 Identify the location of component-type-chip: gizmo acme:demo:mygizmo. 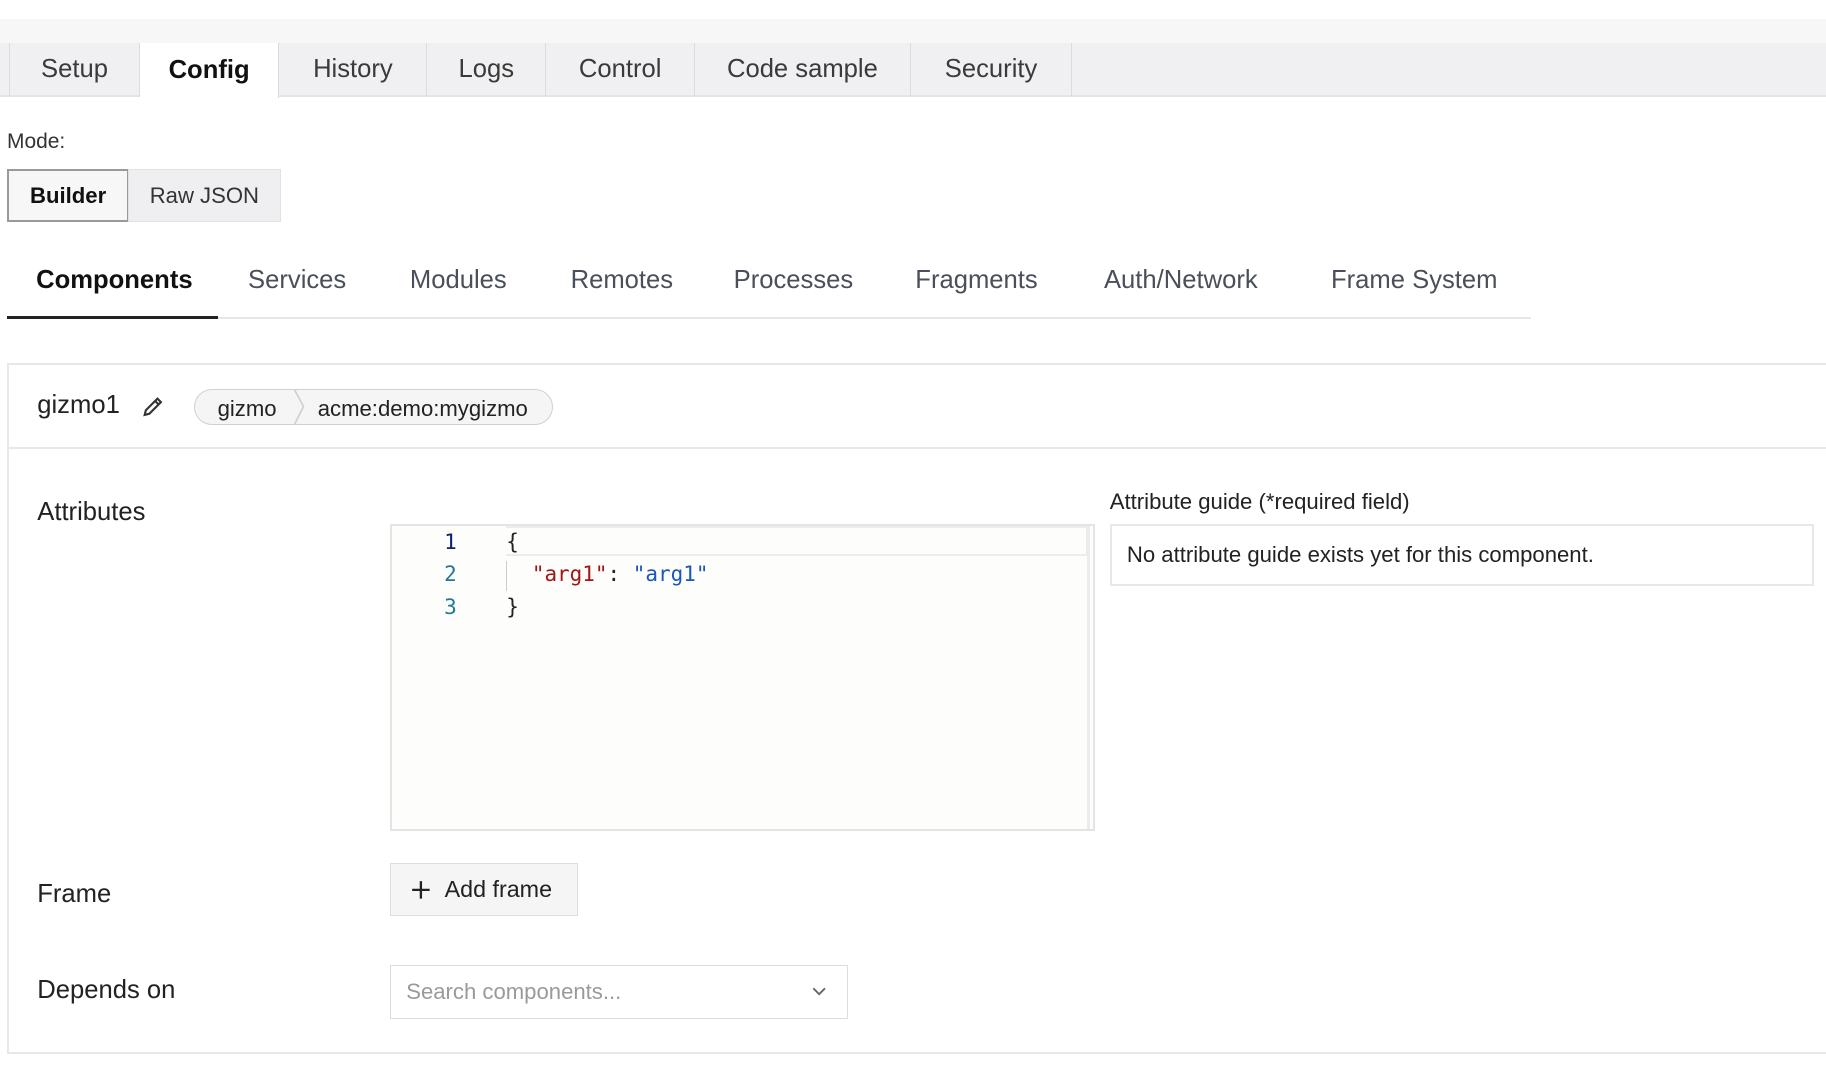
(374, 407).